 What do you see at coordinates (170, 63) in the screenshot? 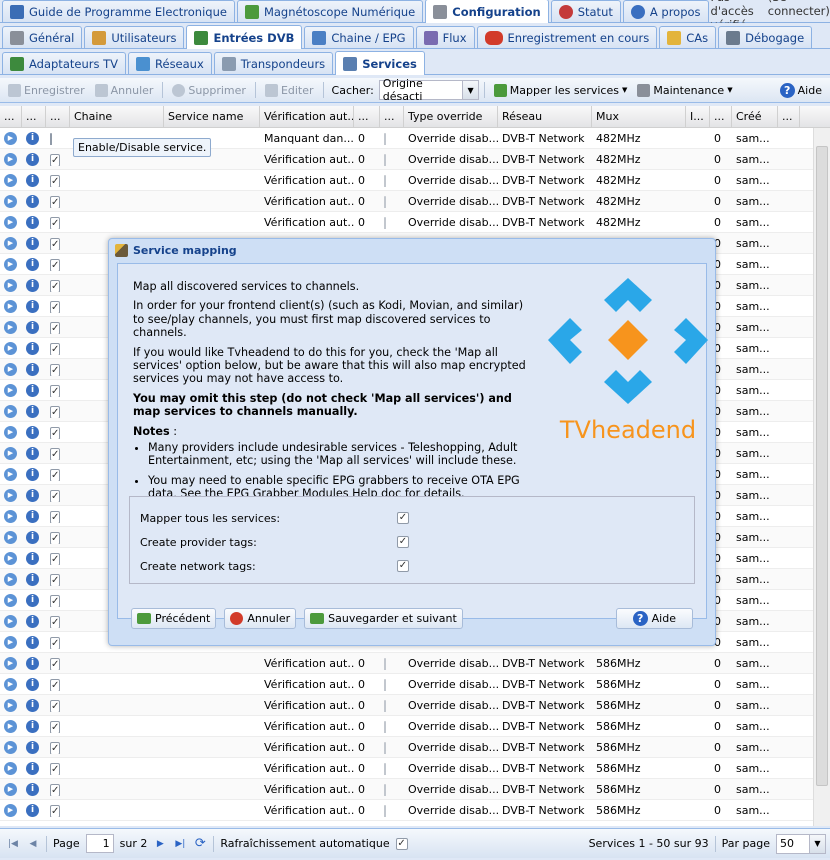
I see `tab-networks: Réseaux` at bounding box center [170, 63].